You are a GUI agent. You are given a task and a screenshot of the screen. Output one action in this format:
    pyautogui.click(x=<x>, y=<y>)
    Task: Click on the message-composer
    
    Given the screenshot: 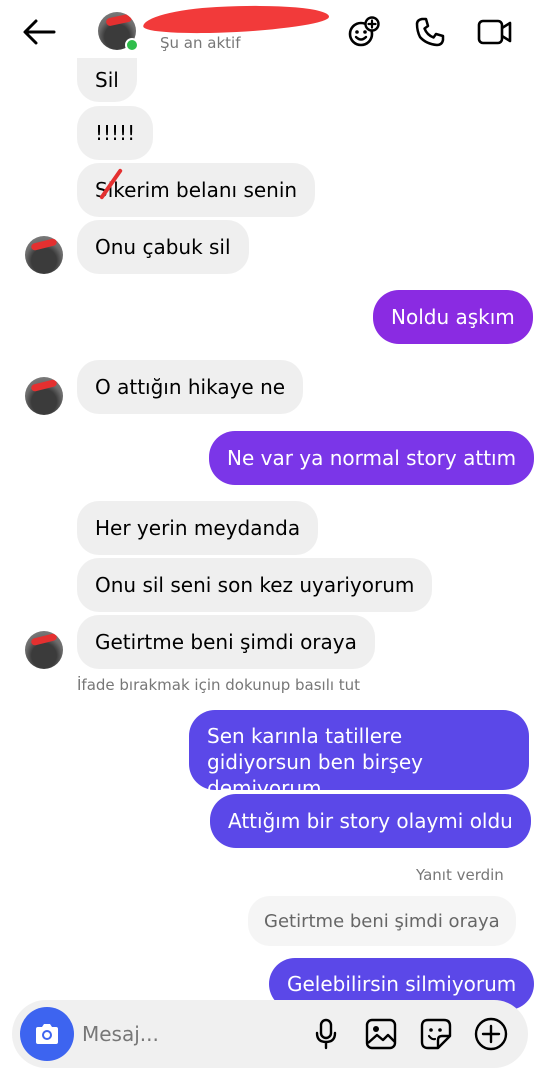 What is the action you would take?
    pyautogui.click(x=270, y=1034)
    